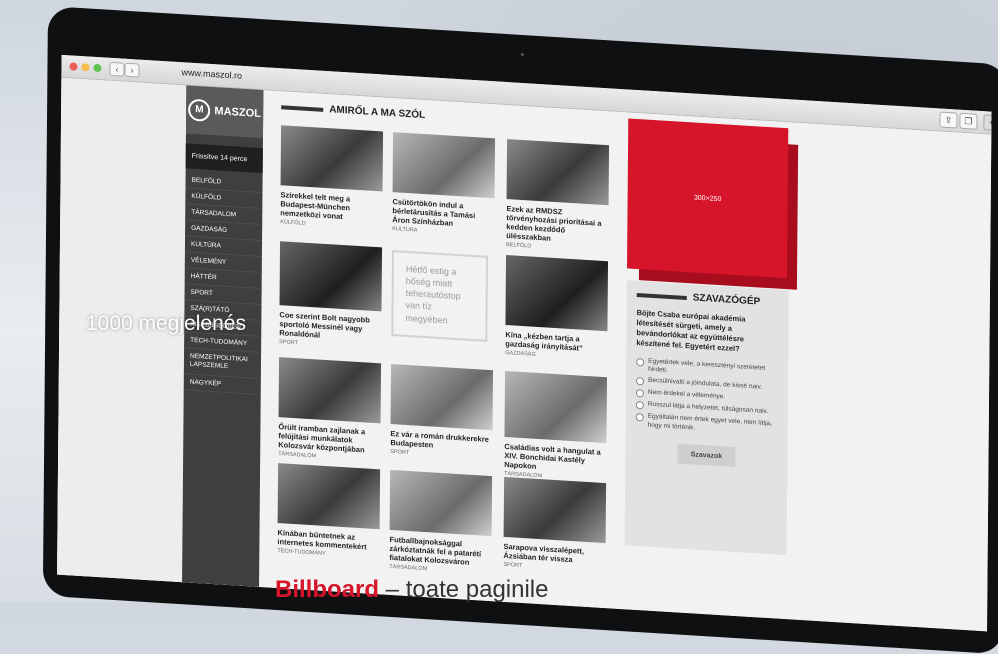  Describe the element at coordinates (968, 121) in the screenshot. I see `tabs-icon: ❐` at that location.